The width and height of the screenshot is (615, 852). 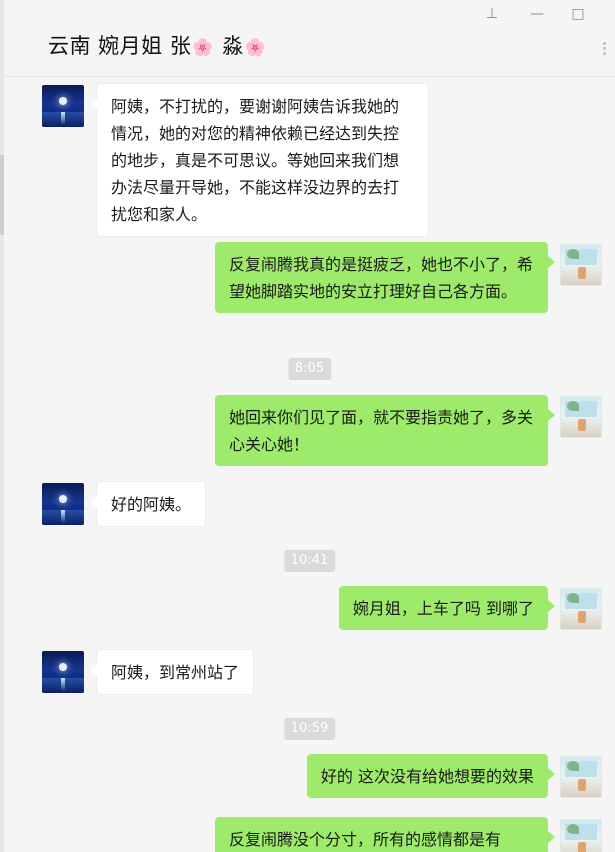 What do you see at coordinates (309, 561) in the screenshot?
I see `timestamp: 10:41` at bounding box center [309, 561].